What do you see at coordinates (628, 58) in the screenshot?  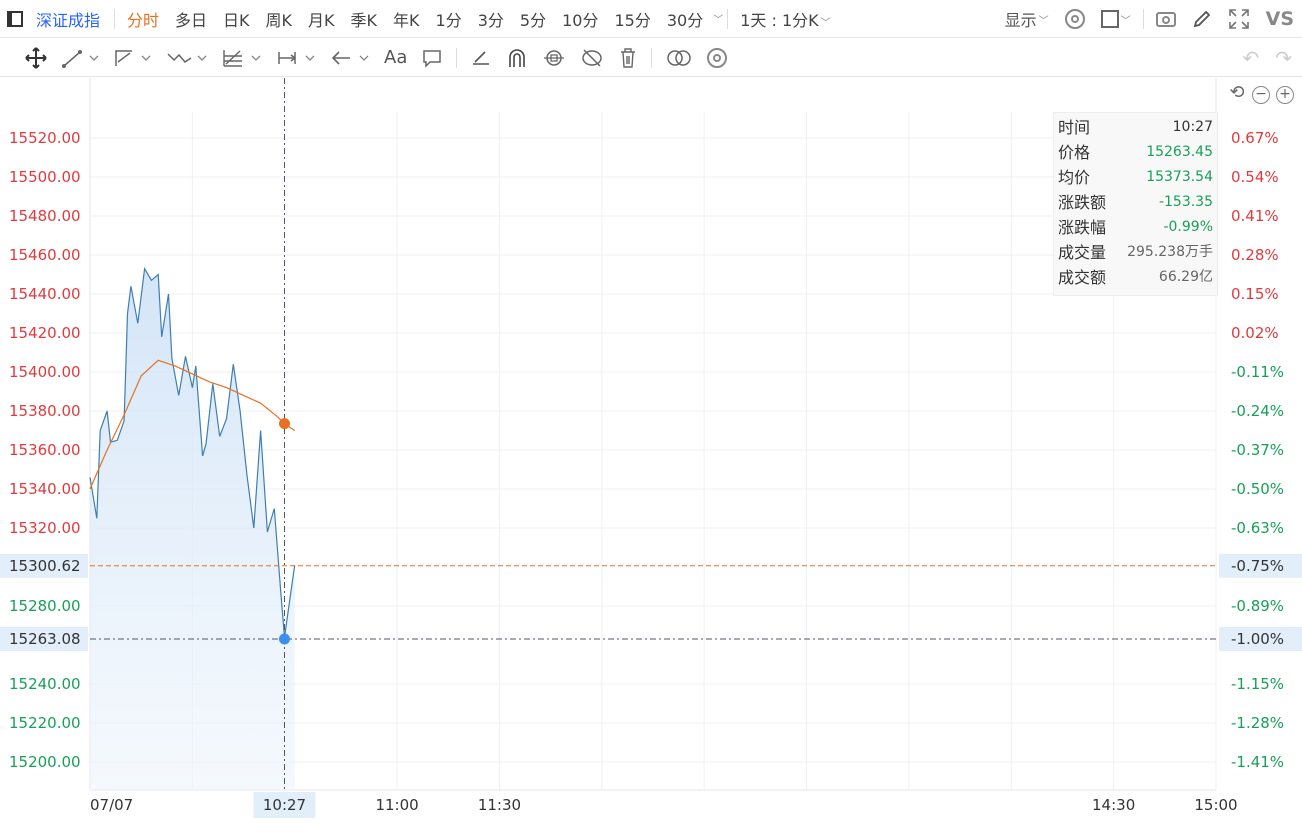 I see `delete-drawings-tool` at bounding box center [628, 58].